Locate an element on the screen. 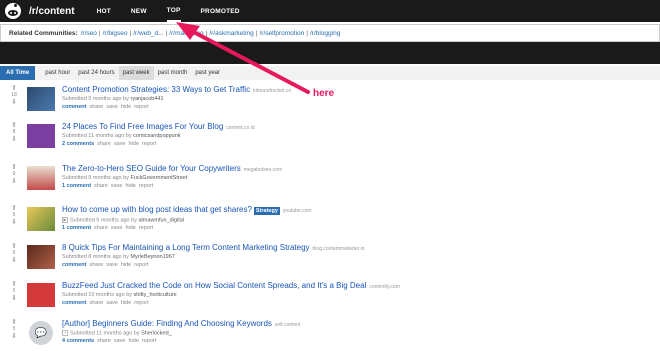 This screenshot has width=660, height=351. time-tab-hour: past hour is located at coordinates (57, 73).